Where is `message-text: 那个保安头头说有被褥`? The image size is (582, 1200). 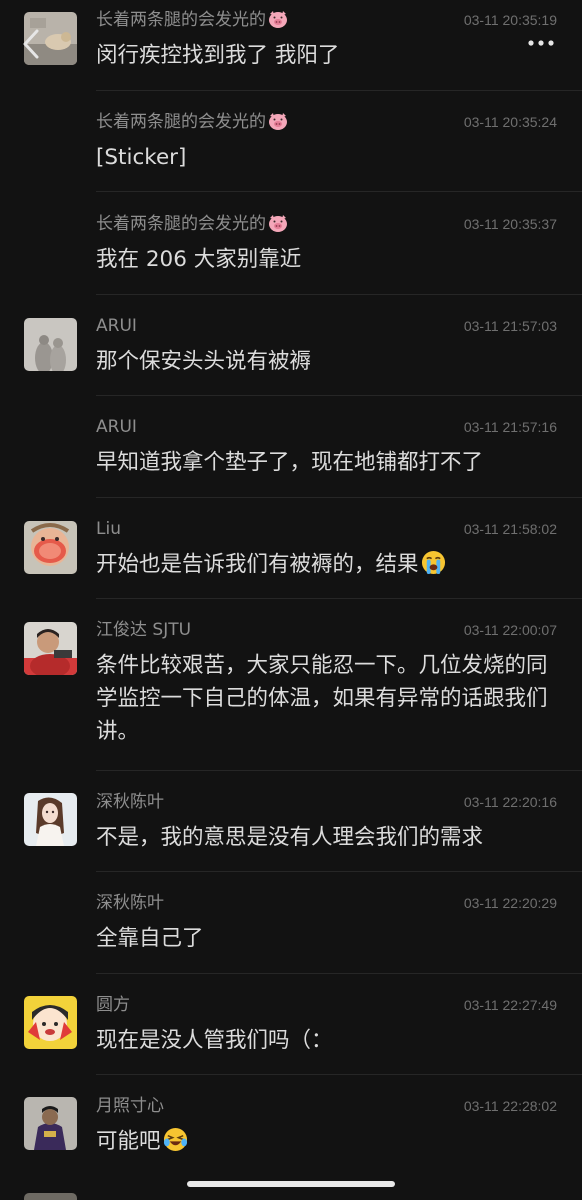 message-text: 那个保安头头说有被褥 is located at coordinates (327, 361).